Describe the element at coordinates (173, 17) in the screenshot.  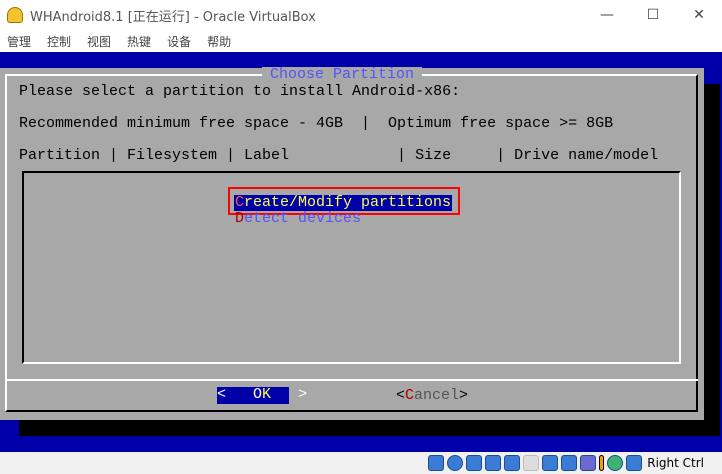
I see `window-title: WHAndroid8.1 [正在运行] - Oracle VirtualBox` at that location.